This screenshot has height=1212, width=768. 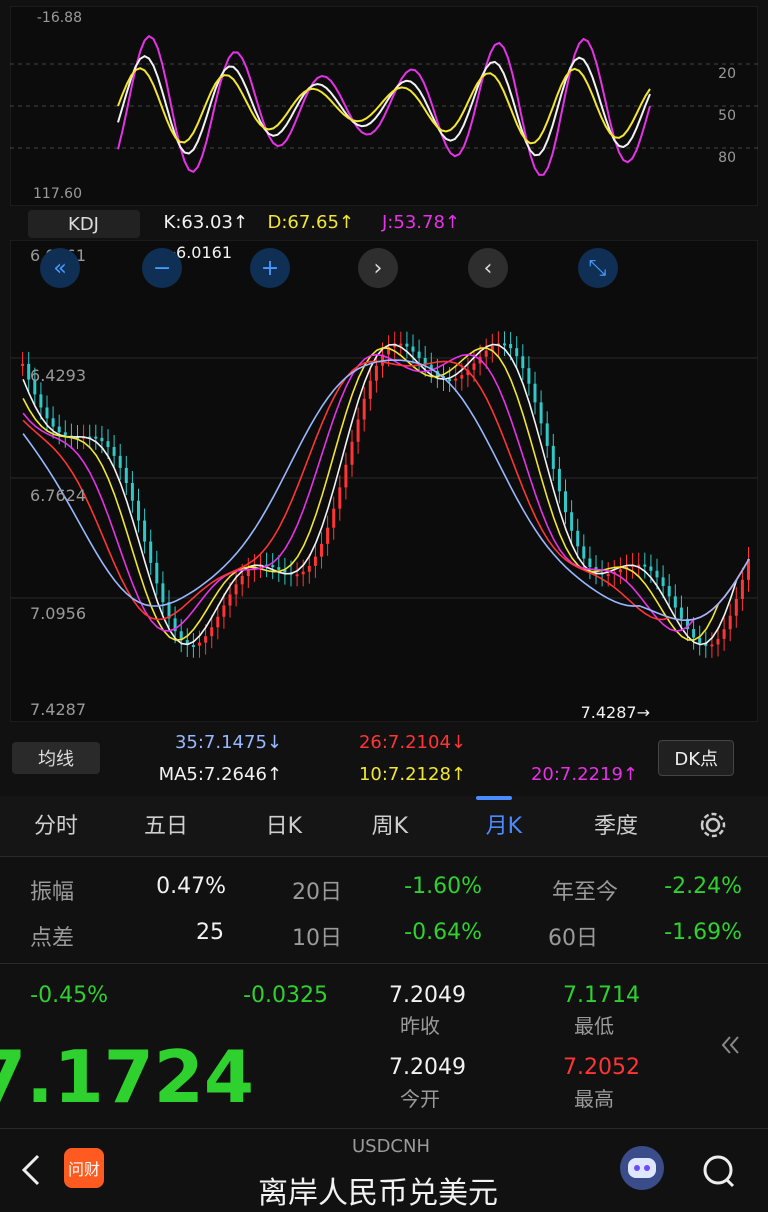 What do you see at coordinates (58, 375) in the screenshot?
I see `y-label-3: 6.4293` at bounding box center [58, 375].